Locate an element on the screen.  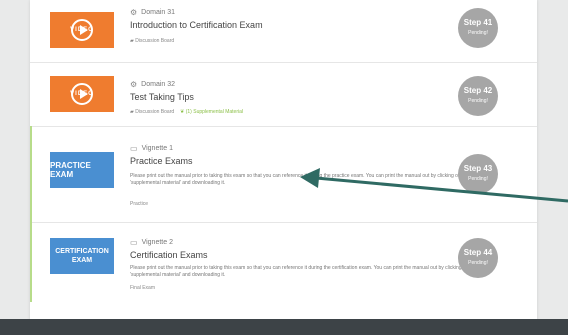
annotation-arrow is located at coordinates (434, 185).